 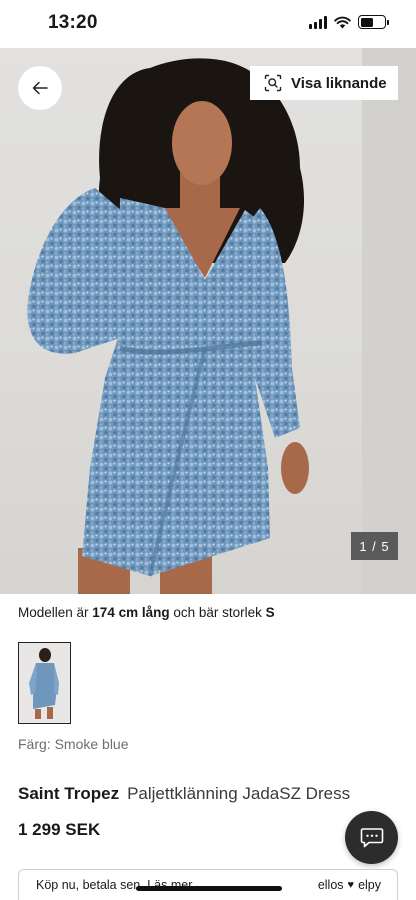 What do you see at coordinates (342, 22) in the screenshot?
I see `wifi-icon` at bounding box center [342, 22].